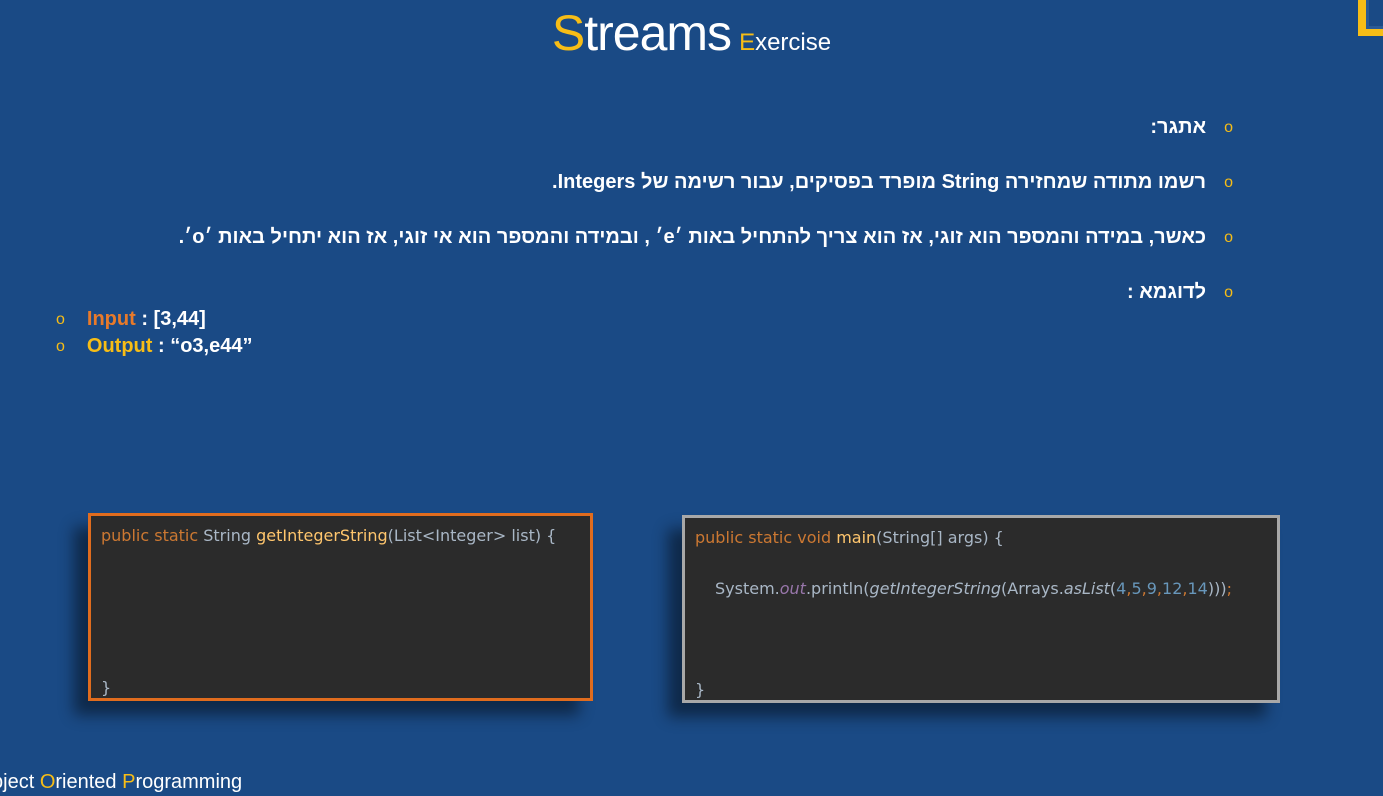 The height and width of the screenshot is (796, 1383). I want to click on bullet-item: o אתגר:, so click(1191, 127).